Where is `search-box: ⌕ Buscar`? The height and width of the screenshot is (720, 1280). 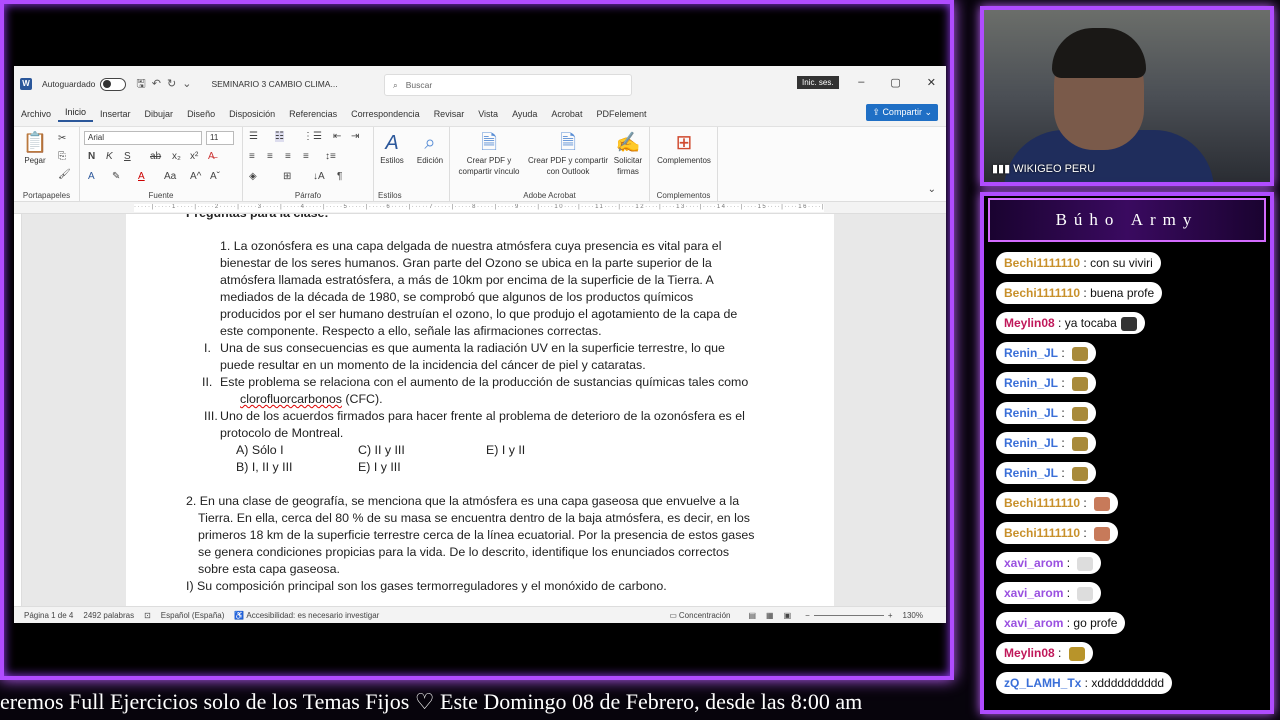
search-box: ⌕ Buscar is located at coordinates (508, 85).